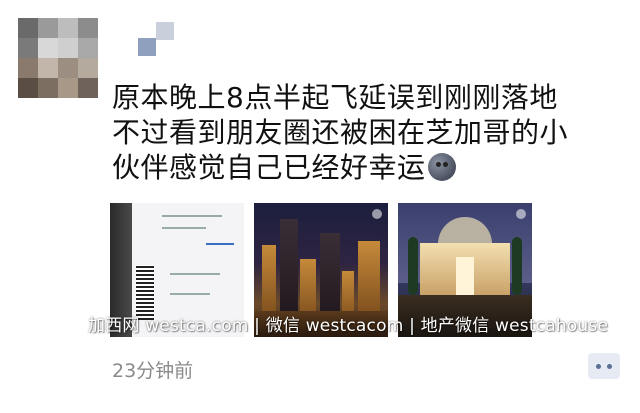 The height and width of the screenshot is (413, 640). What do you see at coordinates (441, 167) in the screenshot?
I see `sleepy-moon-face-icon` at bounding box center [441, 167].